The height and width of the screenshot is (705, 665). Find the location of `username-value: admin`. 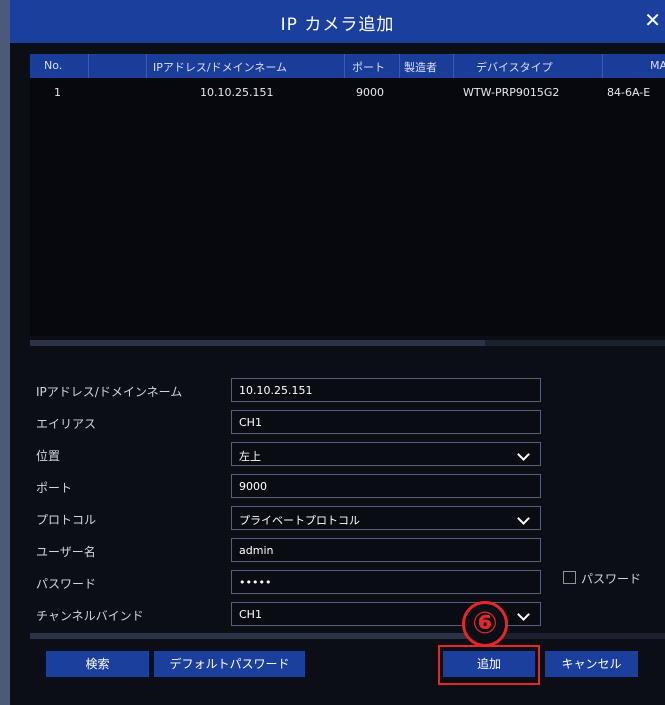

username-value: admin is located at coordinates (256, 550).